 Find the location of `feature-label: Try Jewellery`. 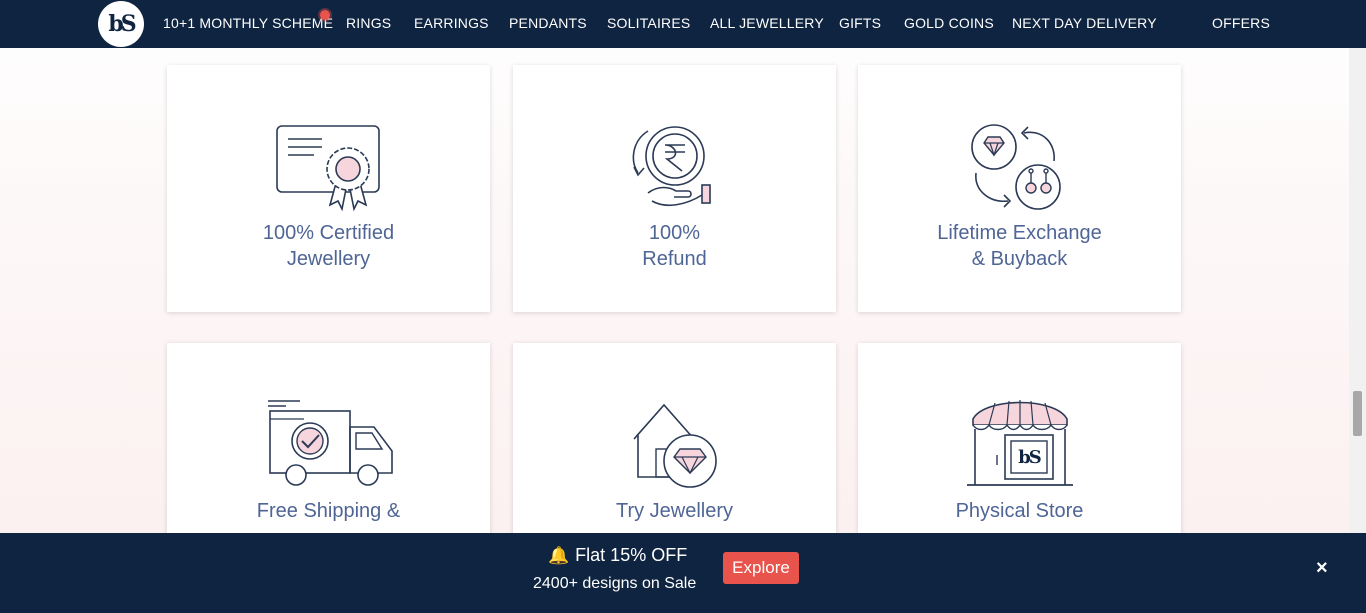

feature-label: Try Jewellery is located at coordinates (674, 511).